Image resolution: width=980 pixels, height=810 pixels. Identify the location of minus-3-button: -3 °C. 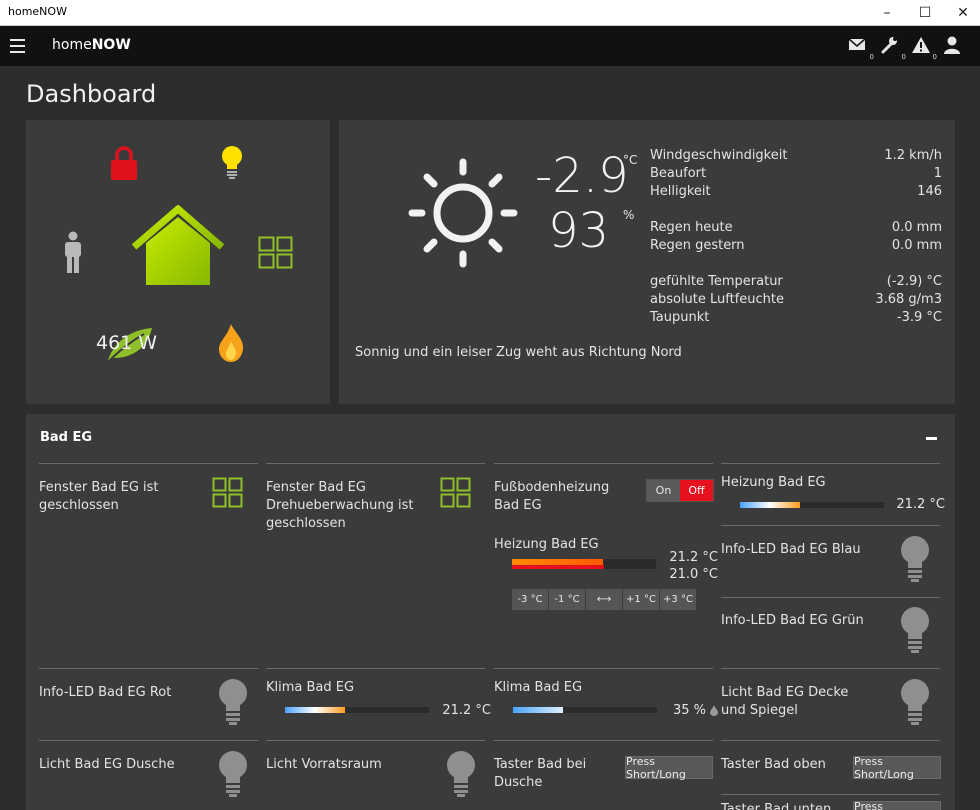
(530, 599).